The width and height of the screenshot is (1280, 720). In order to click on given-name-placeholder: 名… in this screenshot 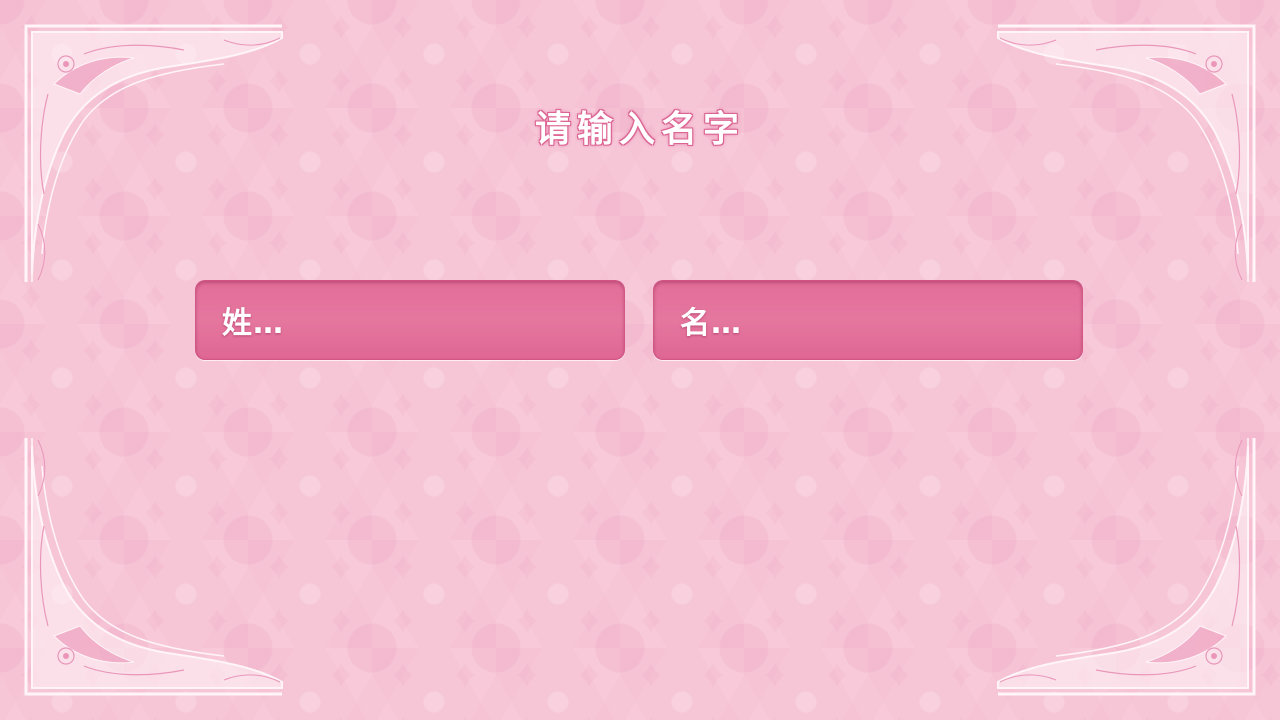, I will do `click(711, 323)`.